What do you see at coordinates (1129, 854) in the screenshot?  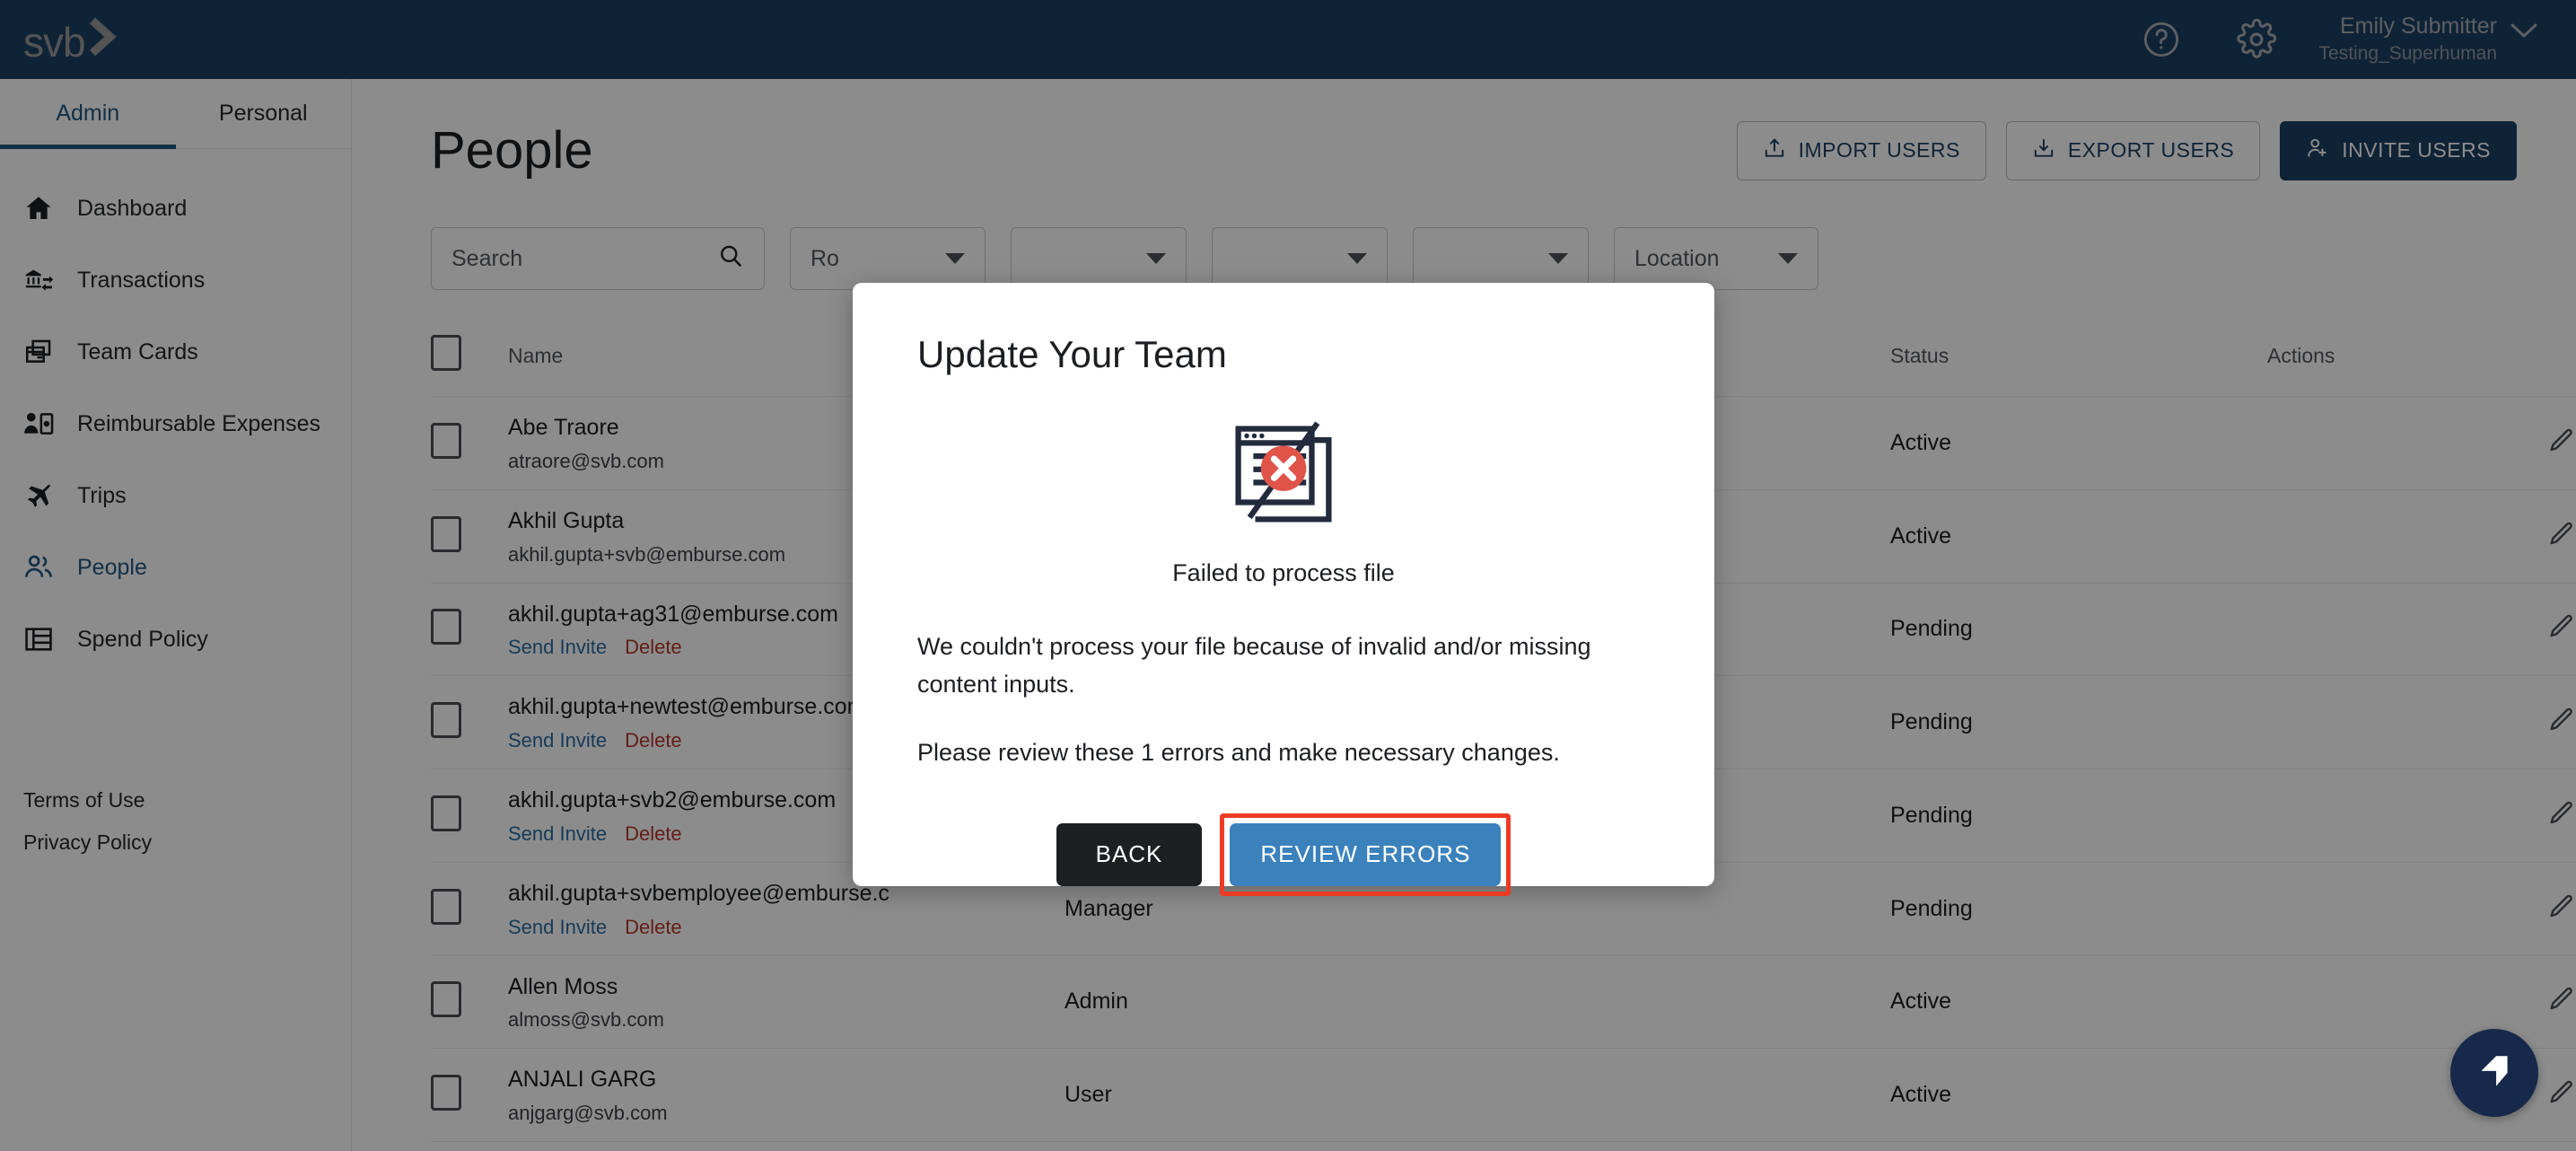 I see `back-button: BACK` at bounding box center [1129, 854].